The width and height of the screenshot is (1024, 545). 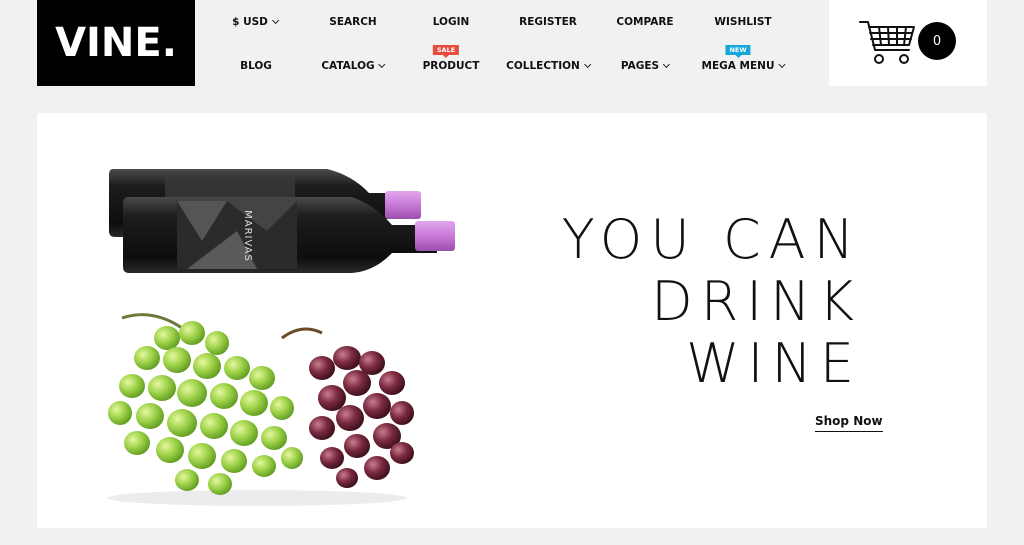 I want to click on wishlist-link: WISHLIST, so click(x=742, y=22).